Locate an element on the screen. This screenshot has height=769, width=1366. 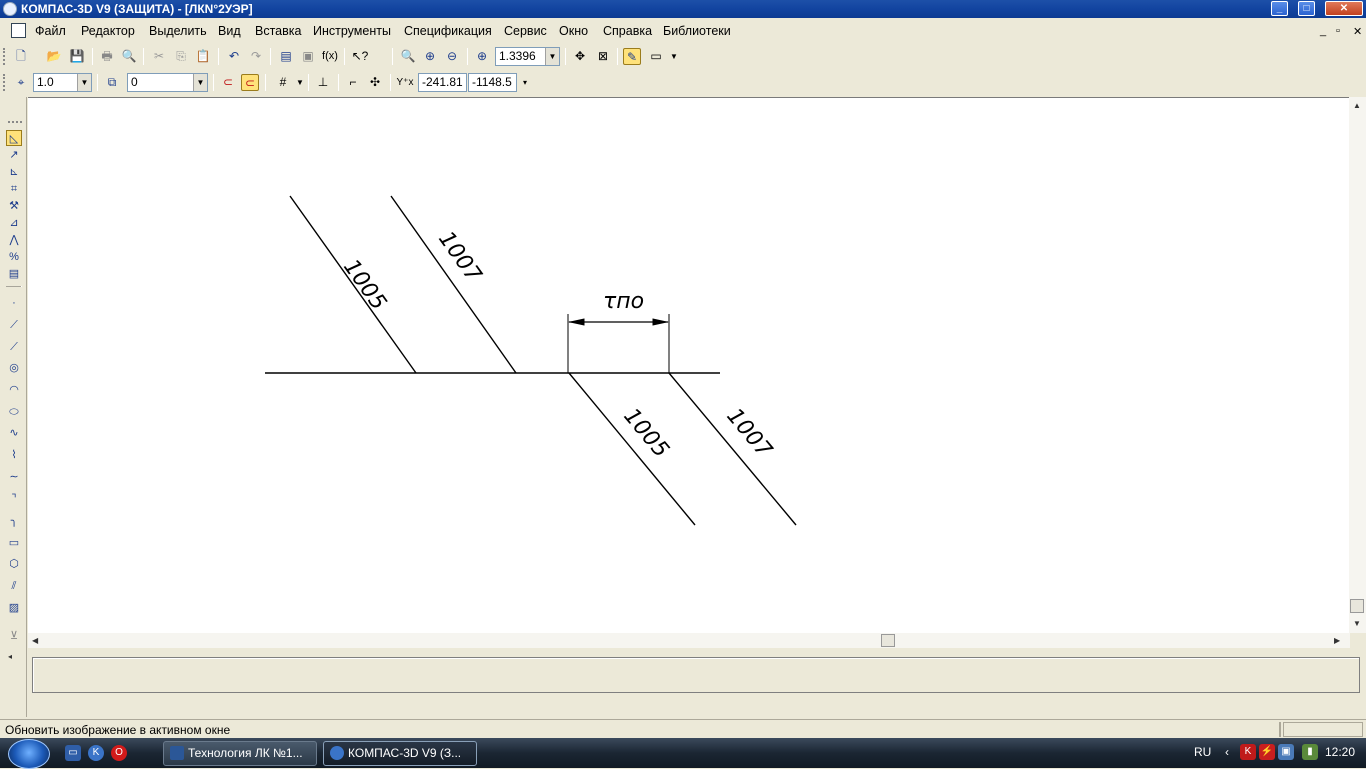
menu-tools: Инструменты is located at coordinates (352, 31).